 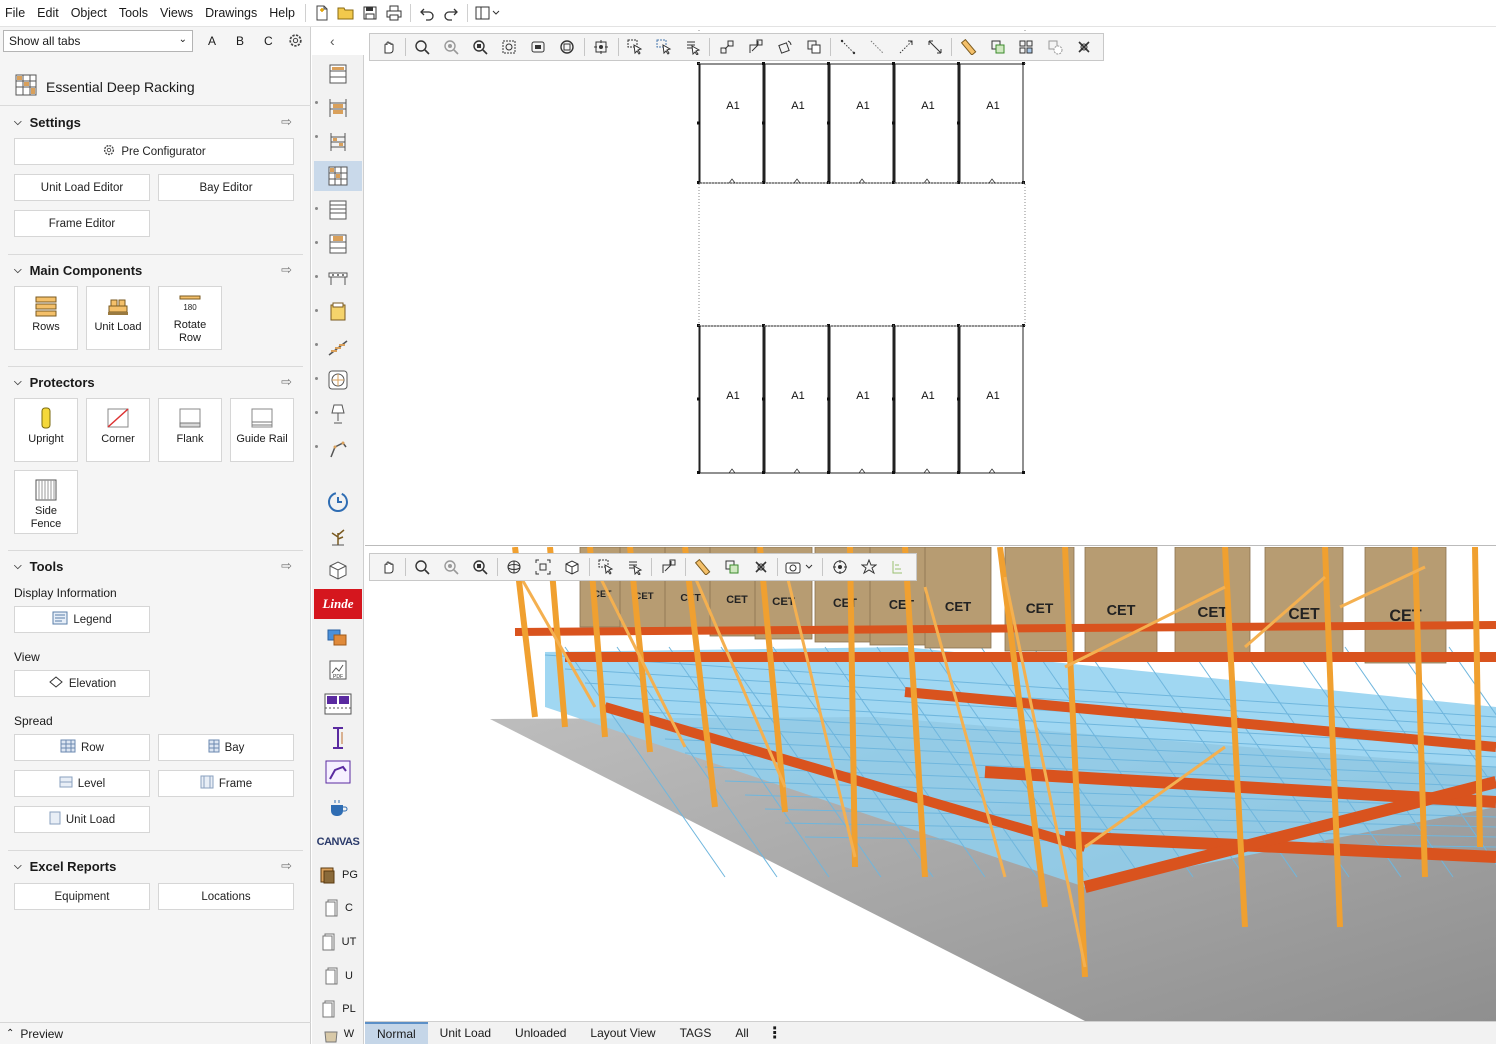 What do you see at coordinates (997, 47) in the screenshot?
I see `copy-green-icon` at bounding box center [997, 47].